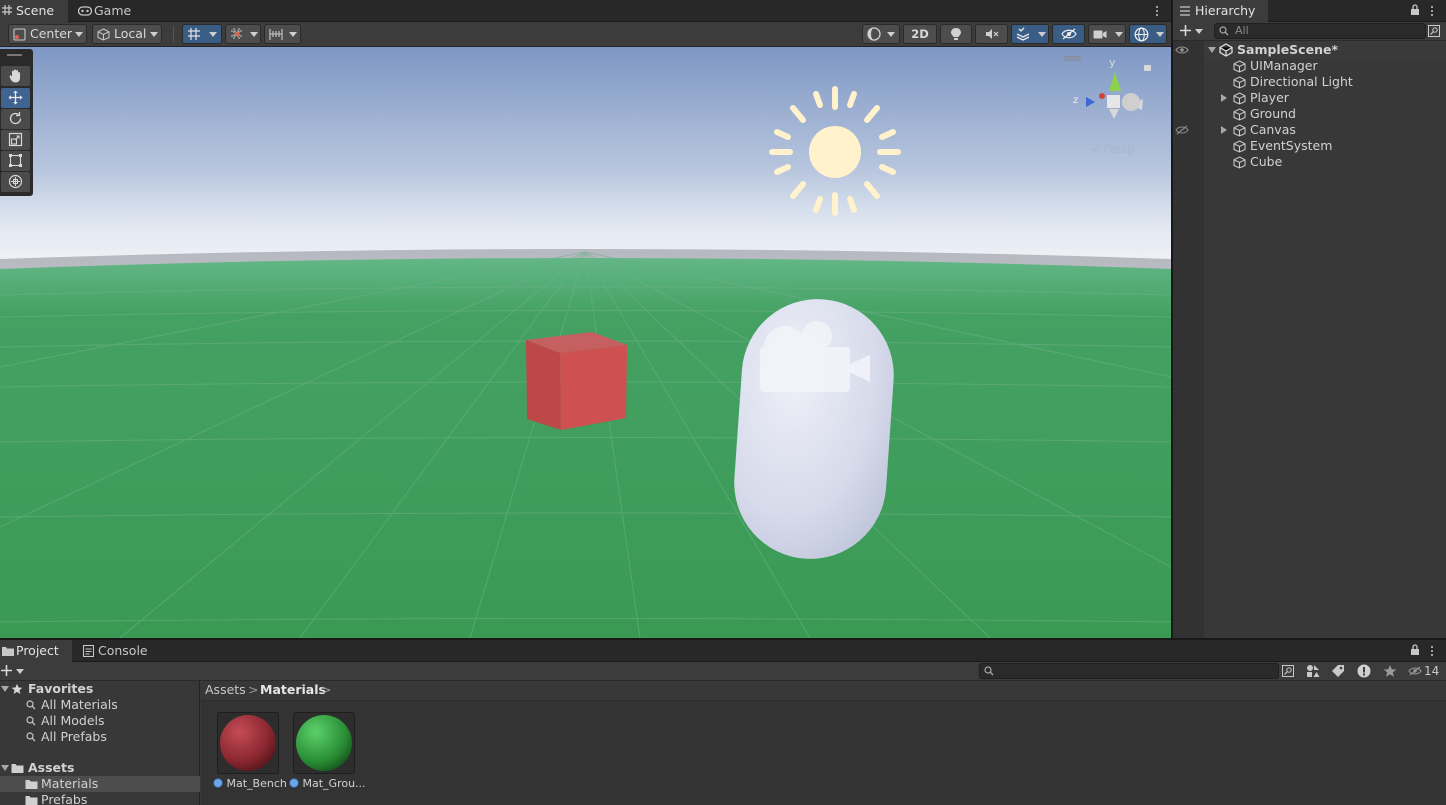  What do you see at coordinates (31, 800) in the screenshot?
I see `folder-icon` at bounding box center [31, 800].